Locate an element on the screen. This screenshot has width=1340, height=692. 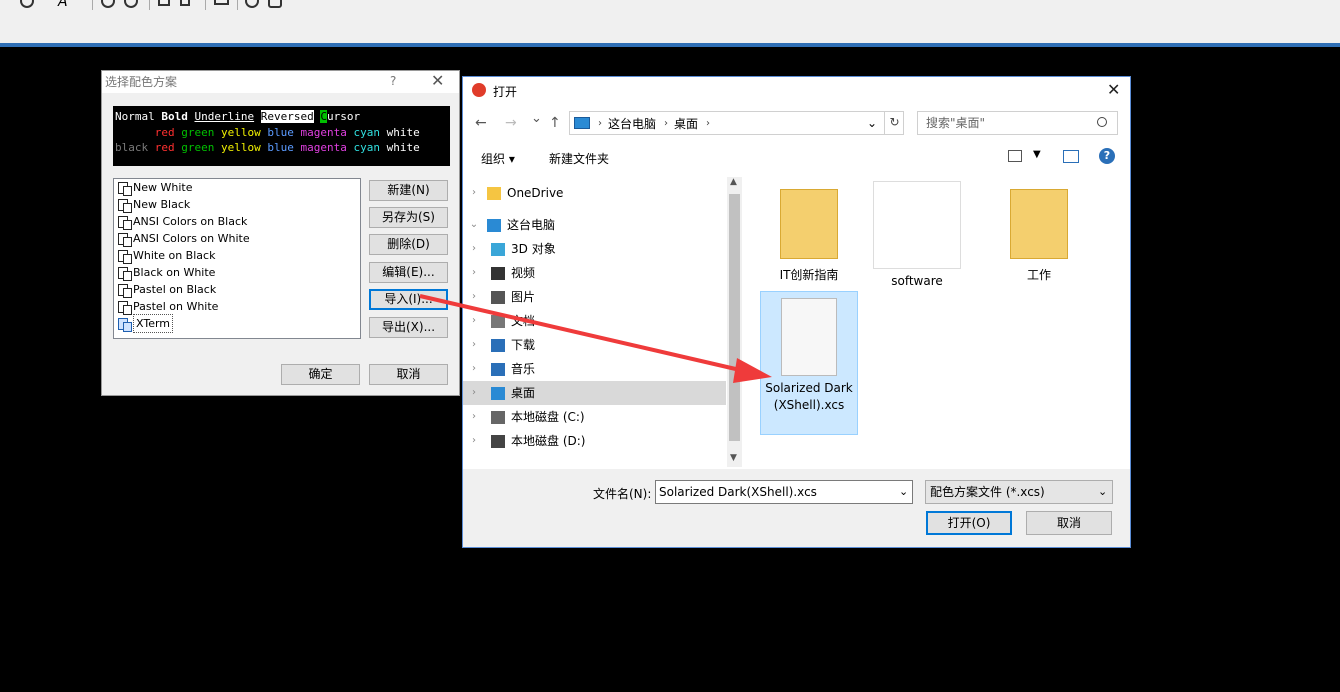
arrow-line is located at coordinates (580, 333).